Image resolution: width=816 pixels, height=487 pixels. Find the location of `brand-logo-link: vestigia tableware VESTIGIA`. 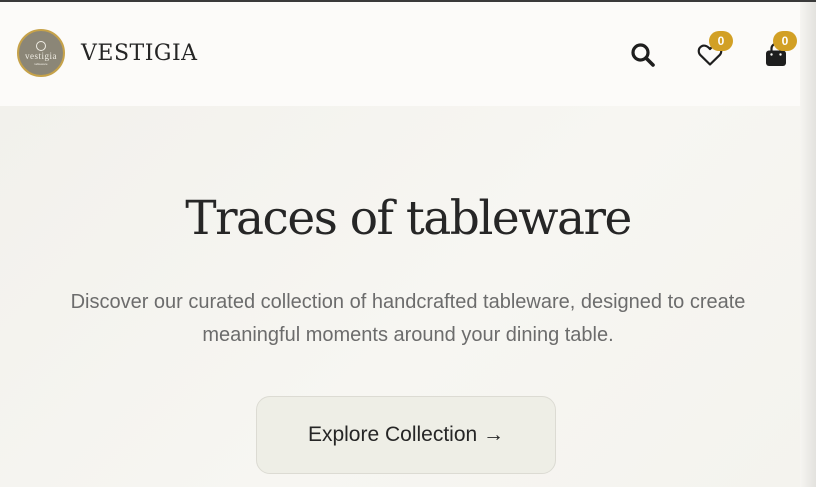

brand-logo-link: vestigia tableware VESTIGIA is located at coordinates (107, 53).